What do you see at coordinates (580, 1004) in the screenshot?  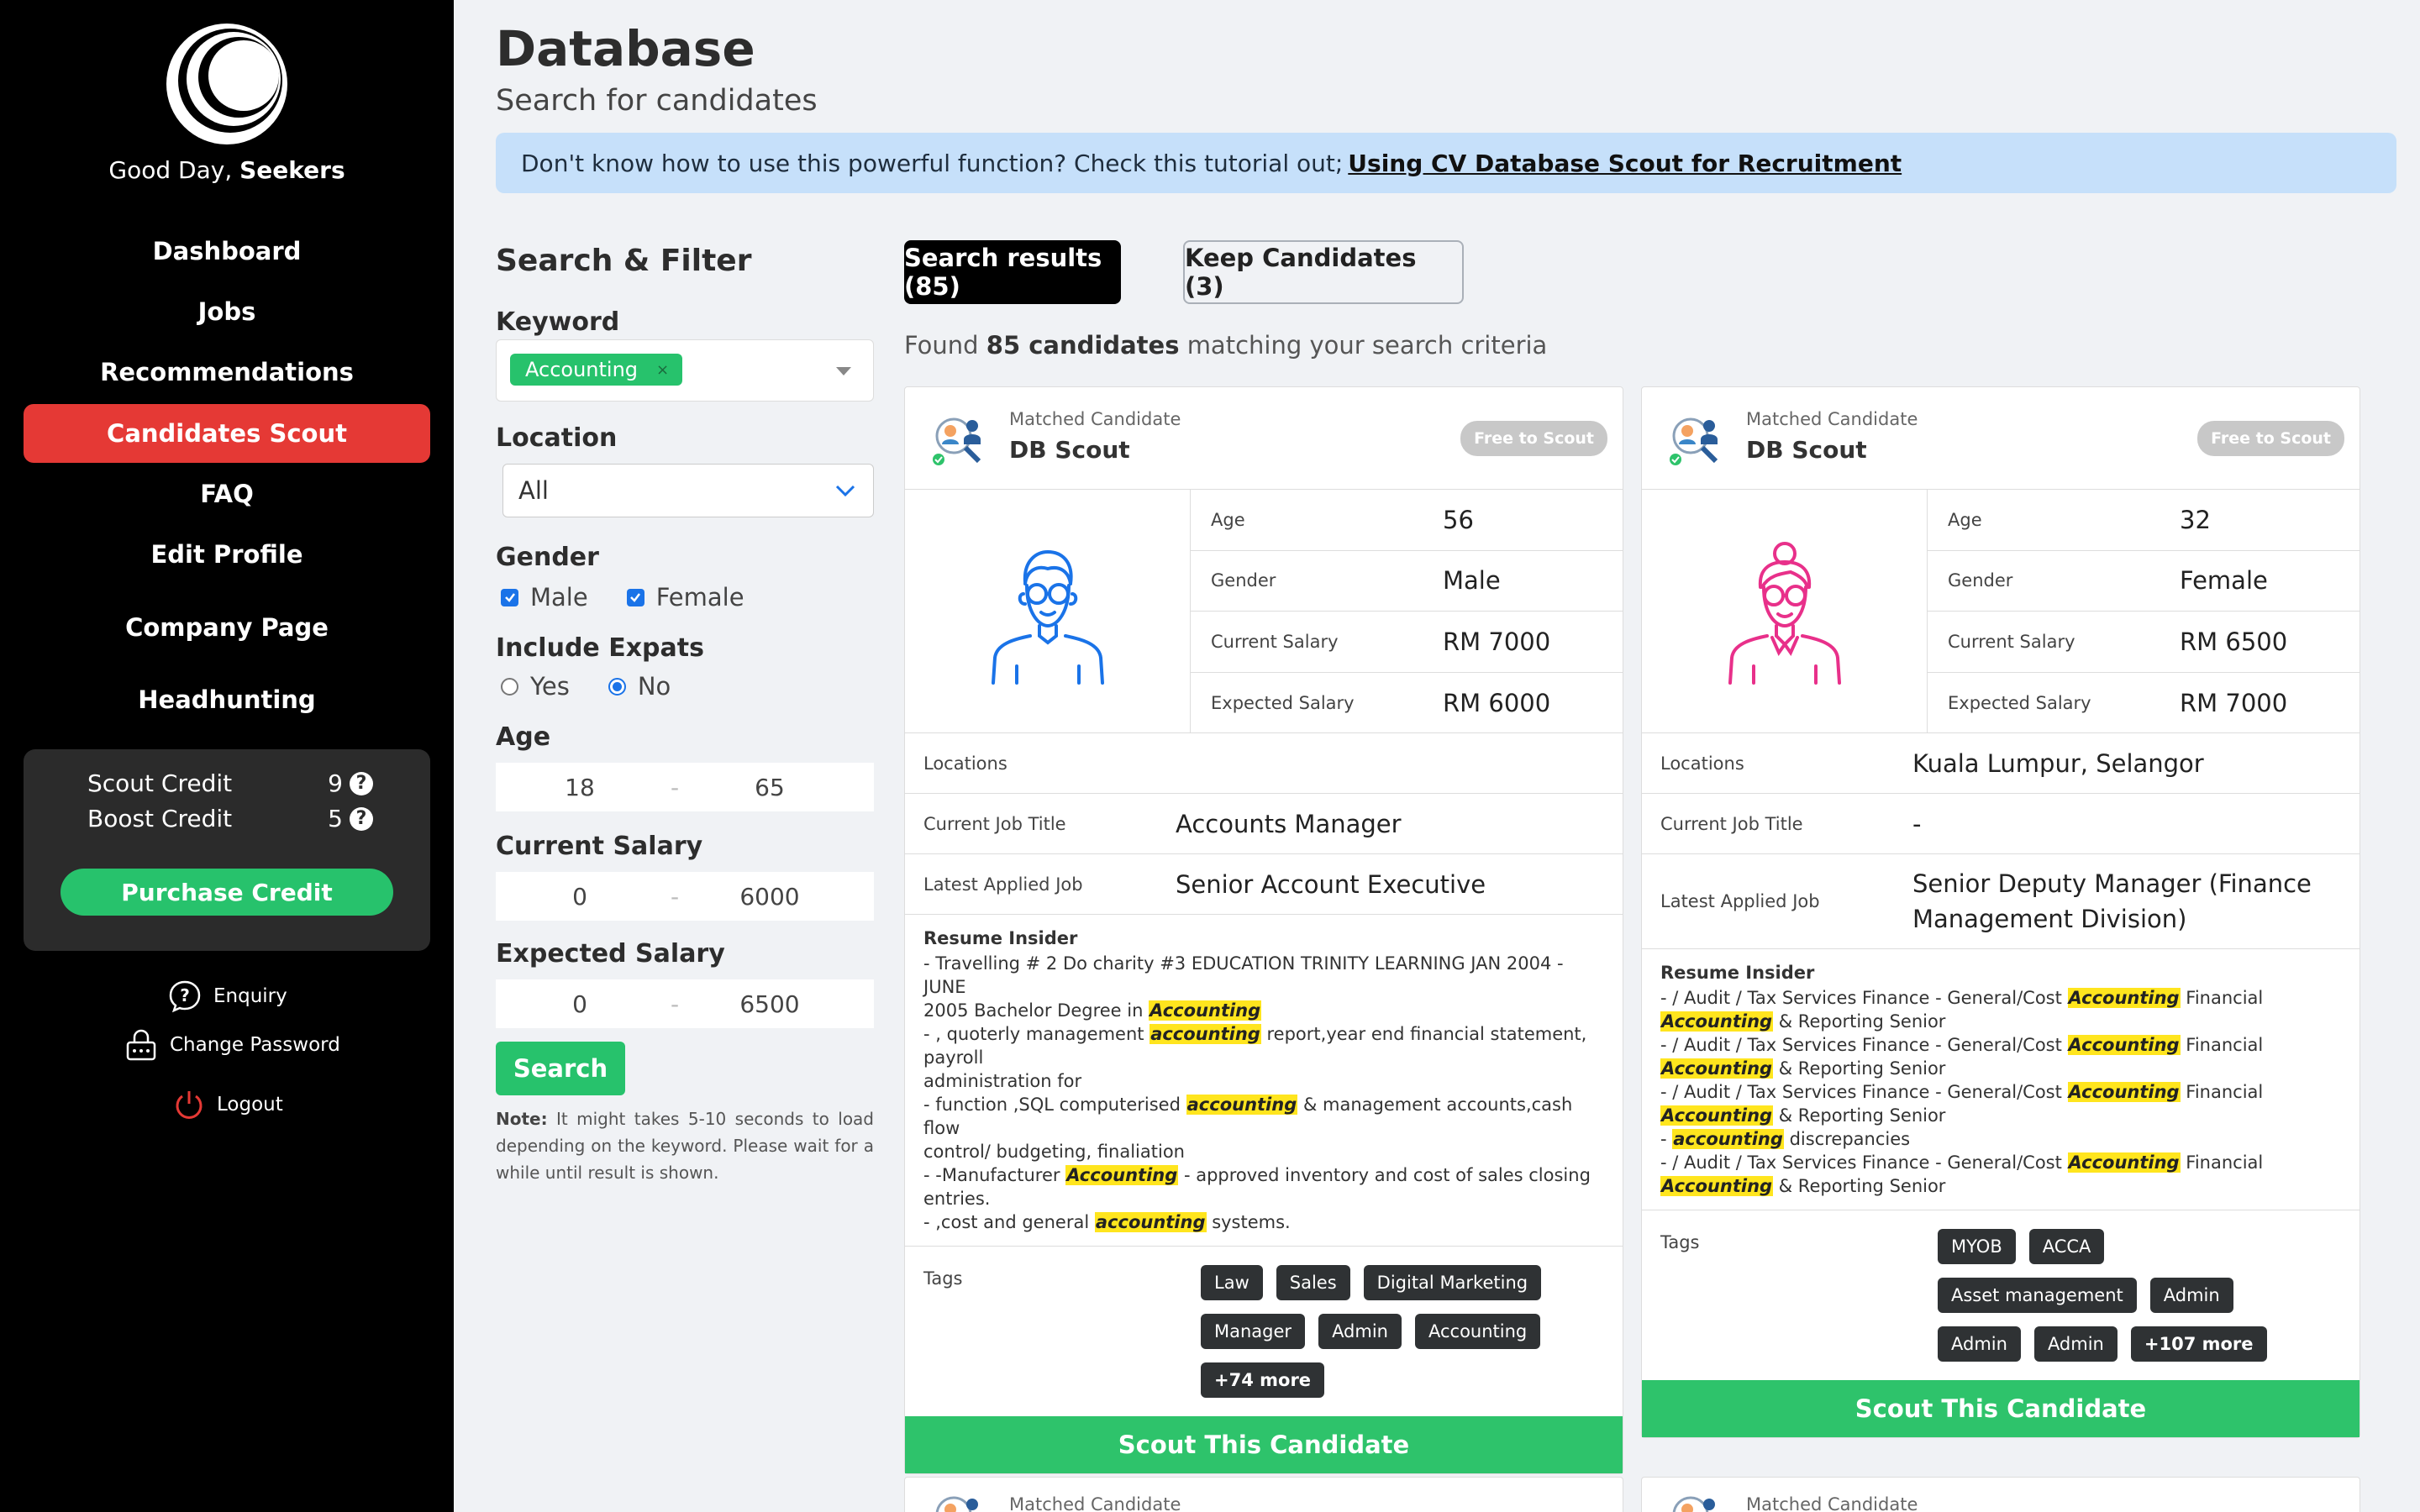 I see `expected-salary-min-input: 0` at bounding box center [580, 1004].